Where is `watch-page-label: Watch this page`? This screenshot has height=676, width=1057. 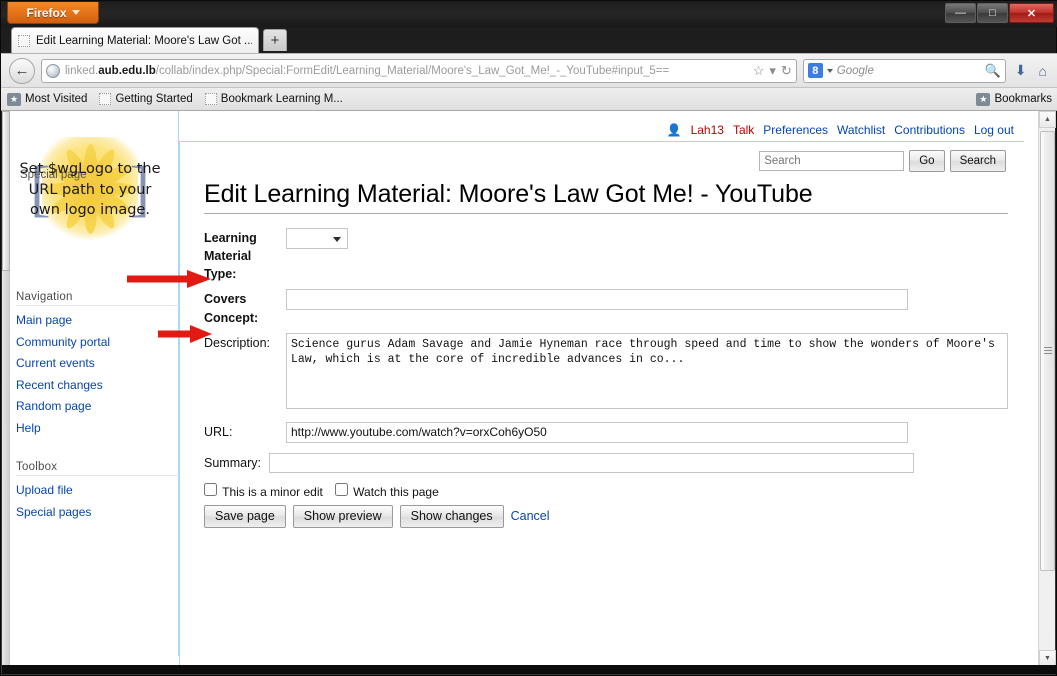
watch-page-label: Watch this page is located at coordinates (396, 491).